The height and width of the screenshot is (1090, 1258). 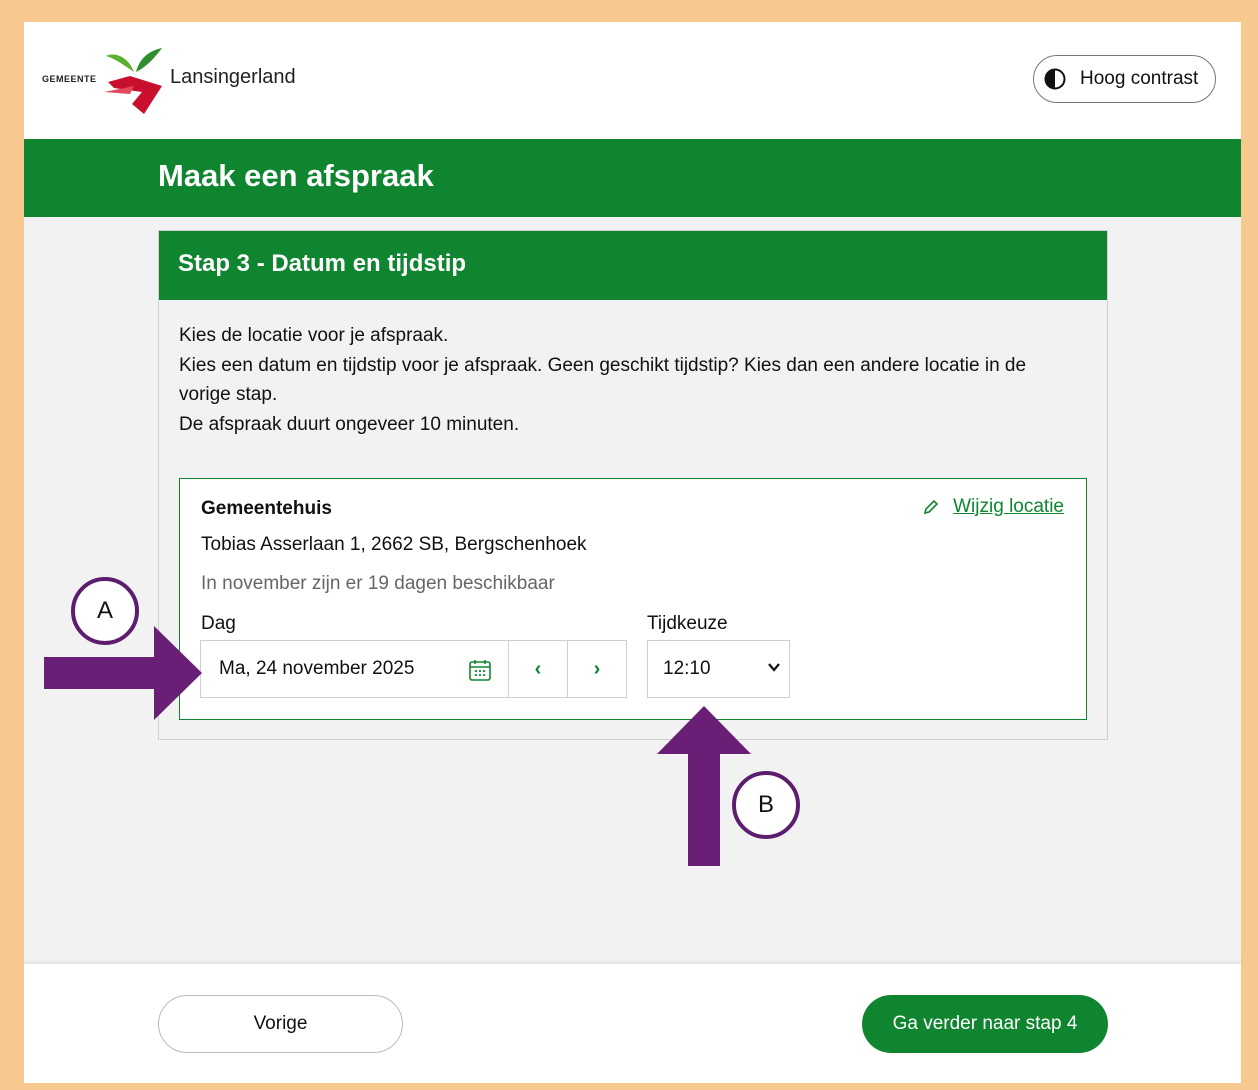 I want to click on change-location-link: Wijzig locatie, so click(x=993, y=507).